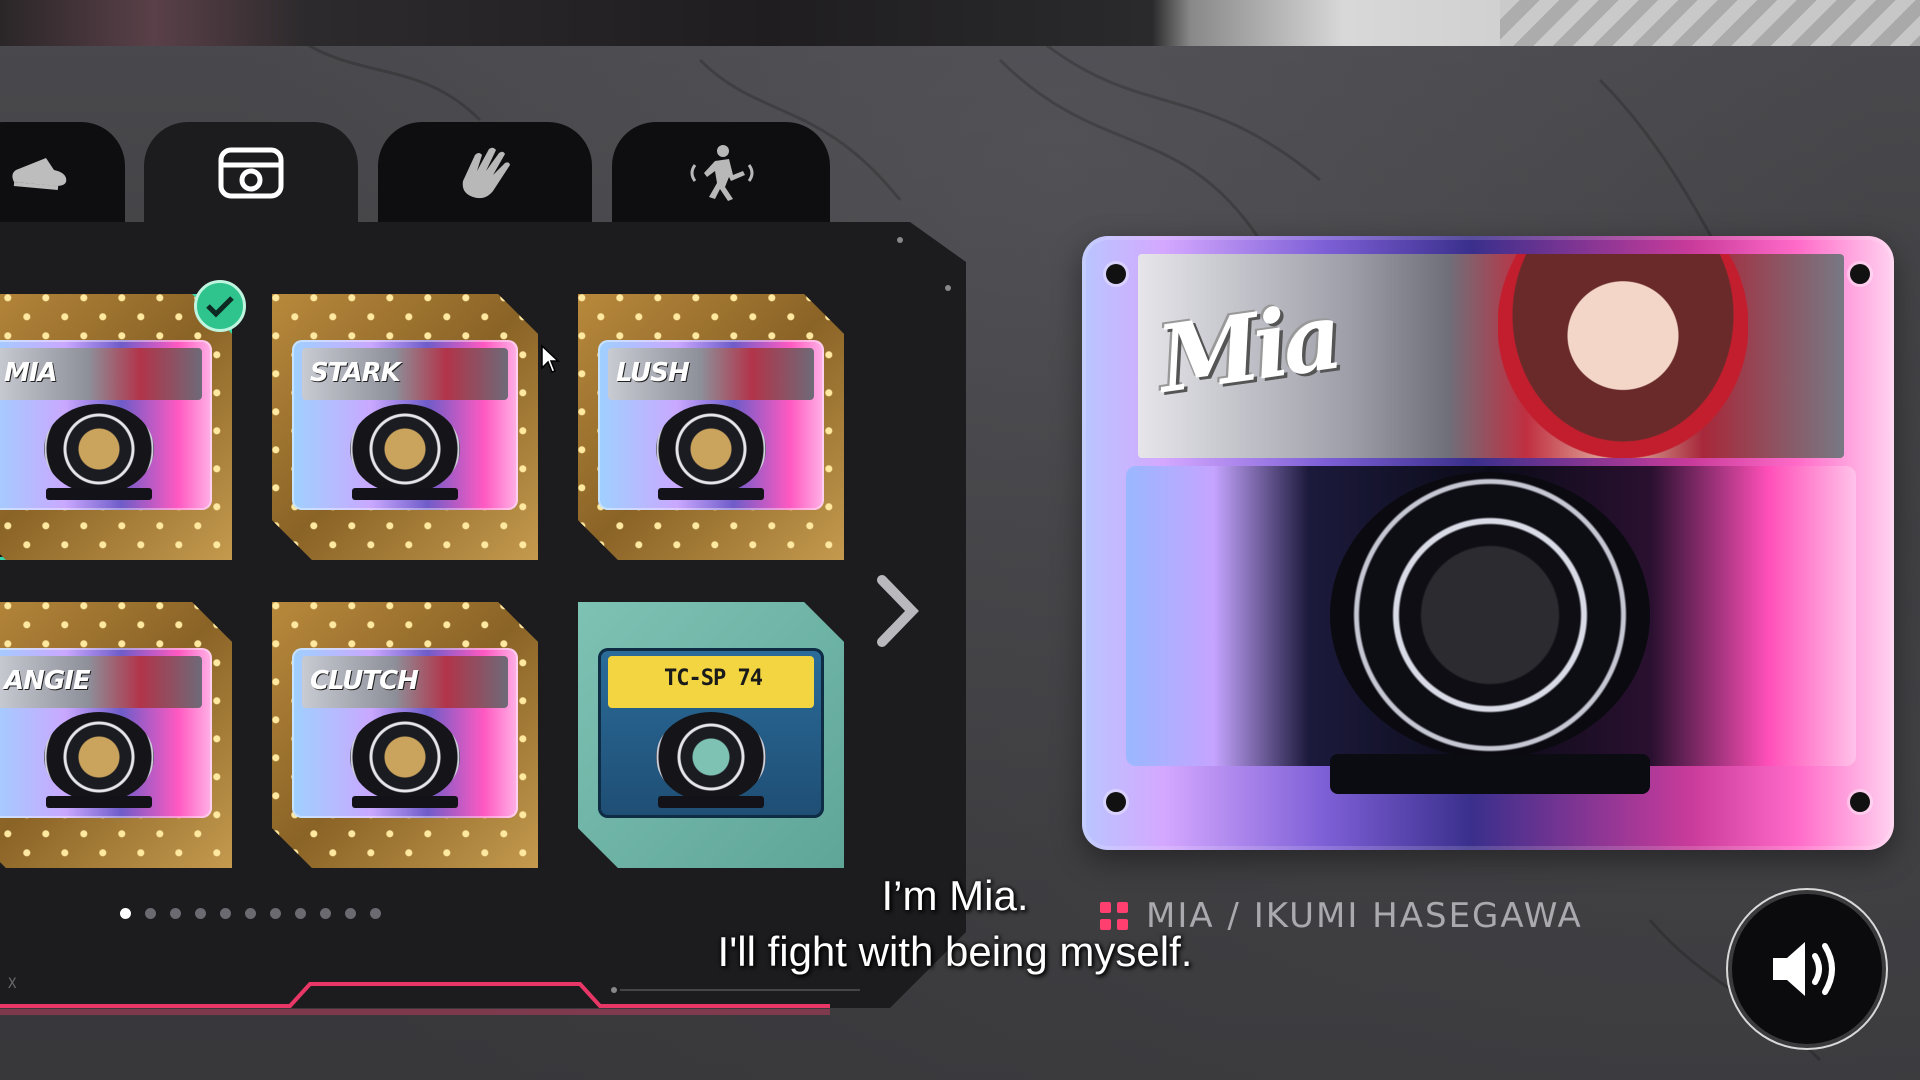 Image resolution: width=1920 pixels, height=1080 pixels. I want to click on voice-playback-button, so click(1807, 969).